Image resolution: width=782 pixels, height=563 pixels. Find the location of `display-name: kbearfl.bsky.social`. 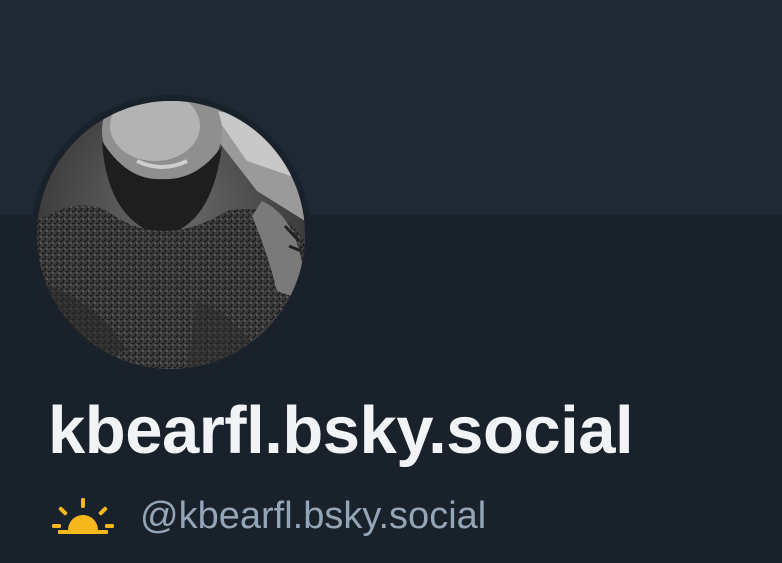

display-name: kbearfl.bsky.social is located at coordinates (341, 430).